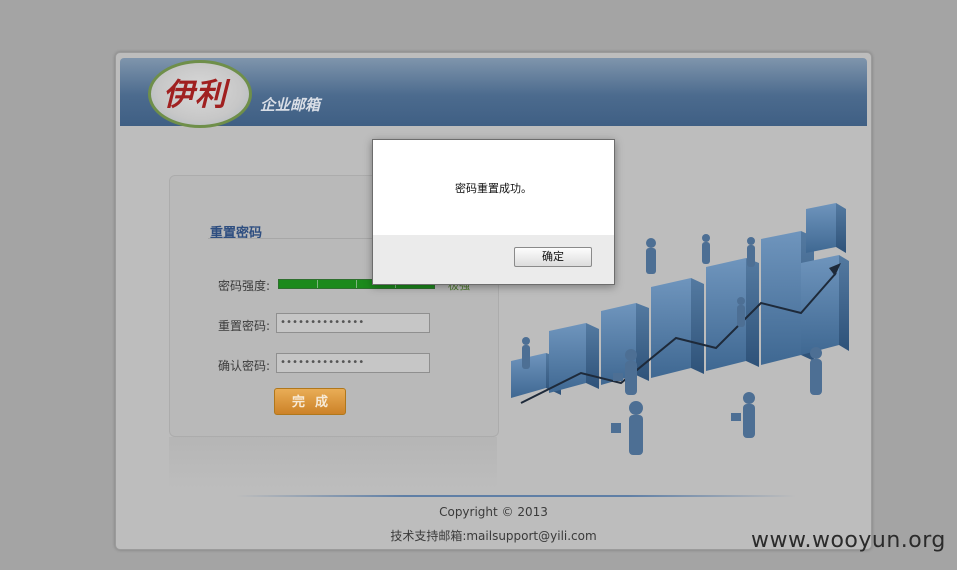  What do you see at coordinates (195, 95) in the screenshot?
I see `logo-text: 伊利` at bounding box center [195, 95].